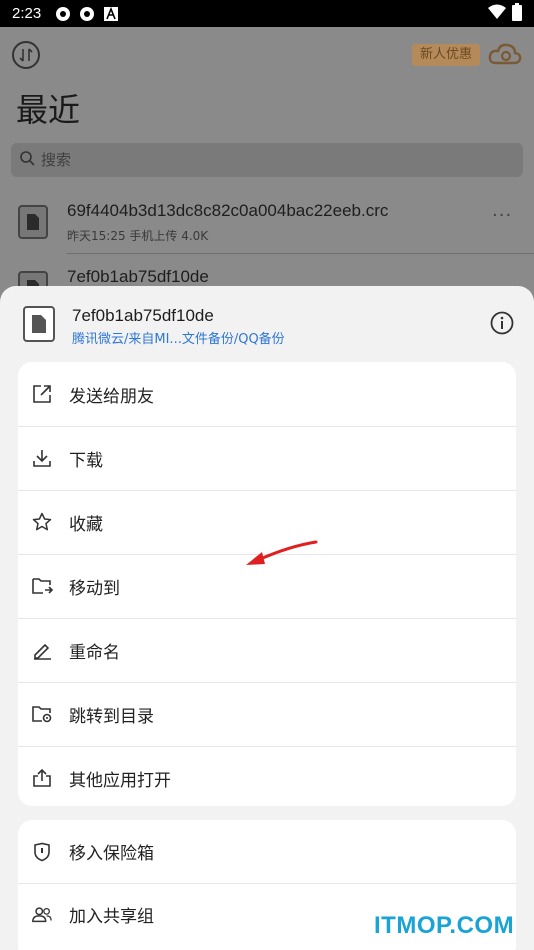  What do you see at coordinates (502, 323) in the screenshot?
I see `info-icon` at bounding box center [502, 323].